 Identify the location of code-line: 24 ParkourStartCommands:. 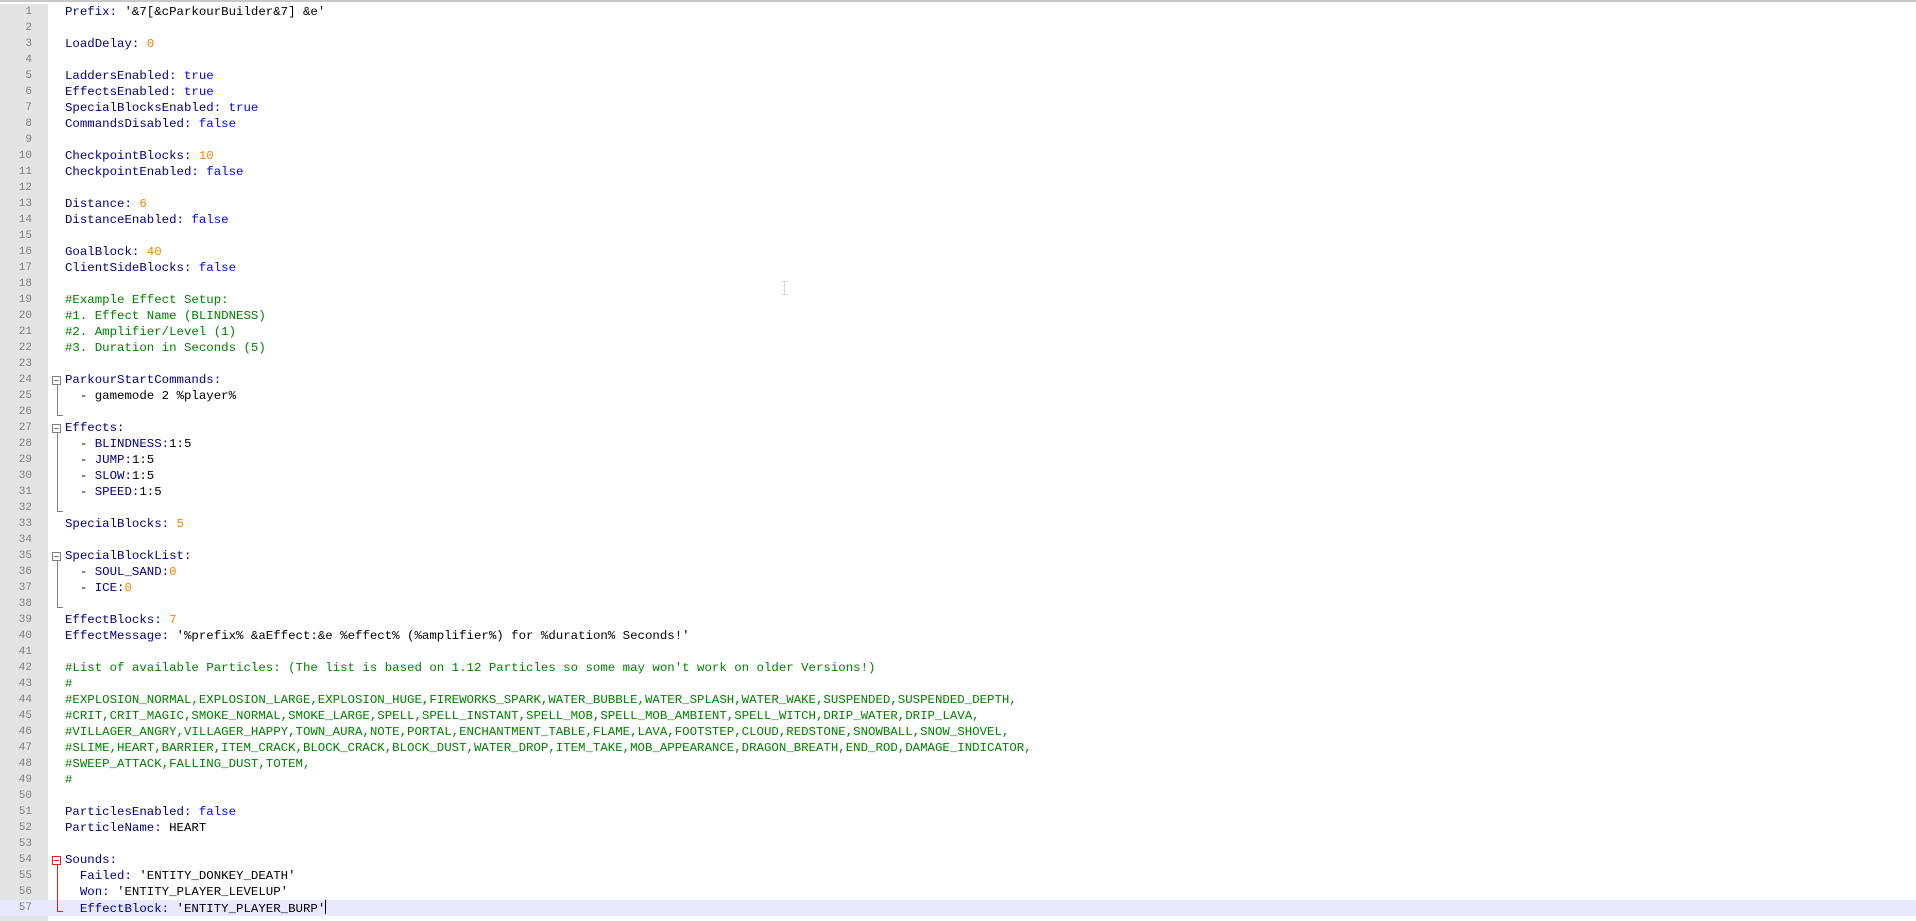
(958, 380).